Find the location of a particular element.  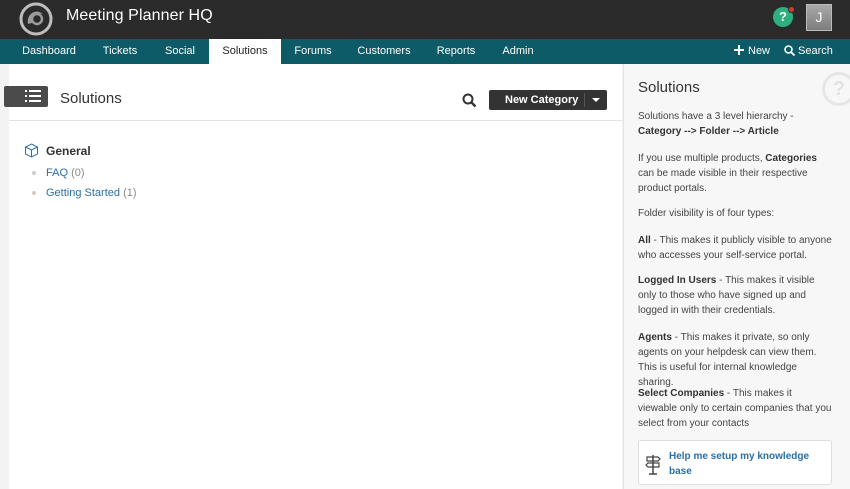

tab-tickets: Tickets is located at coordinates (120, 51).